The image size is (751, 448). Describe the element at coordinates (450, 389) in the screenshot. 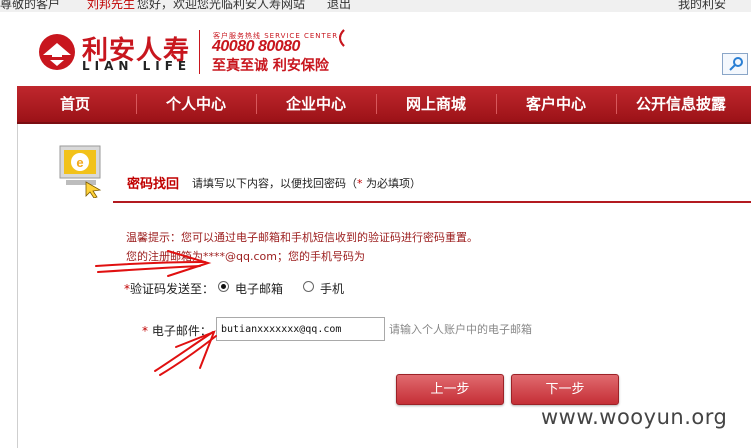

I see `prev-step-button: 上一步` at that location.